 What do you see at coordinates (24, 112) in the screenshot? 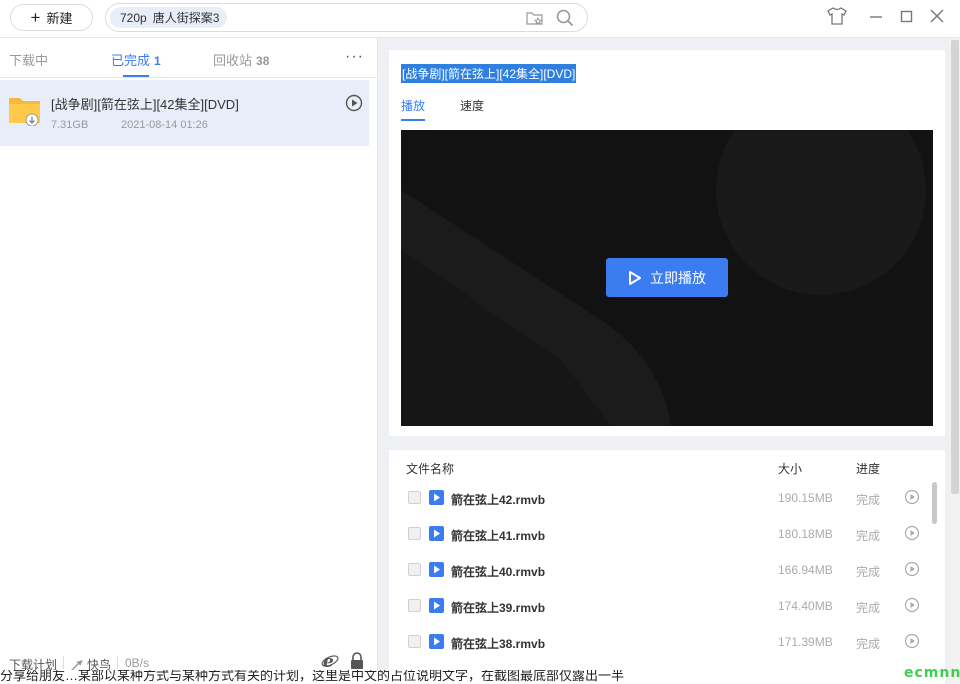
I see `folder-download-icon` at bounding box center [24, 112].